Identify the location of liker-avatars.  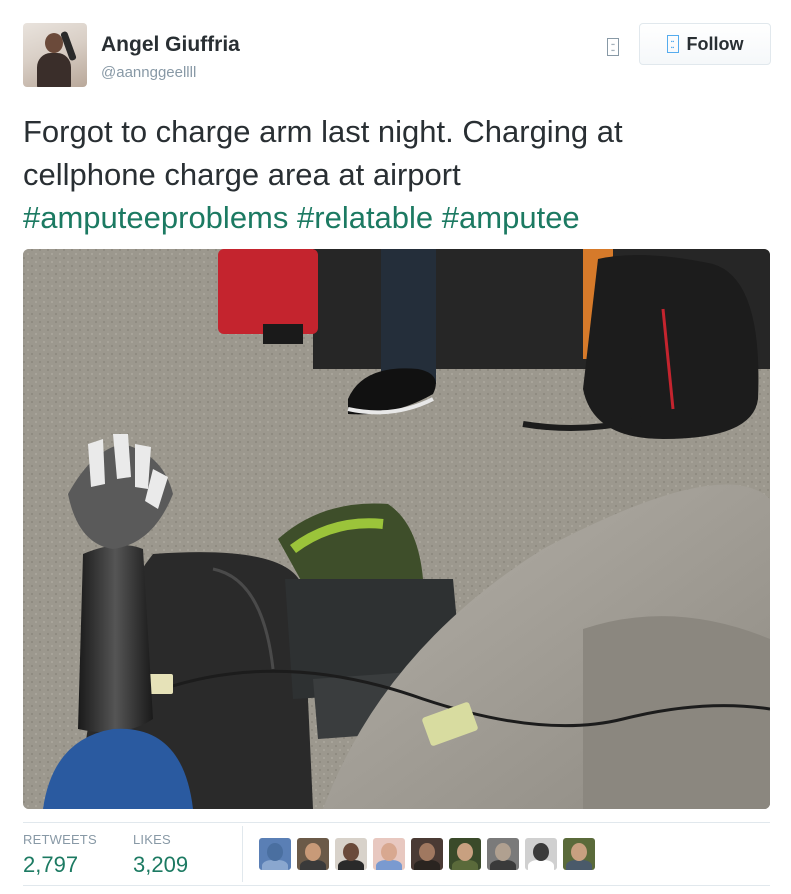
(427, 854).